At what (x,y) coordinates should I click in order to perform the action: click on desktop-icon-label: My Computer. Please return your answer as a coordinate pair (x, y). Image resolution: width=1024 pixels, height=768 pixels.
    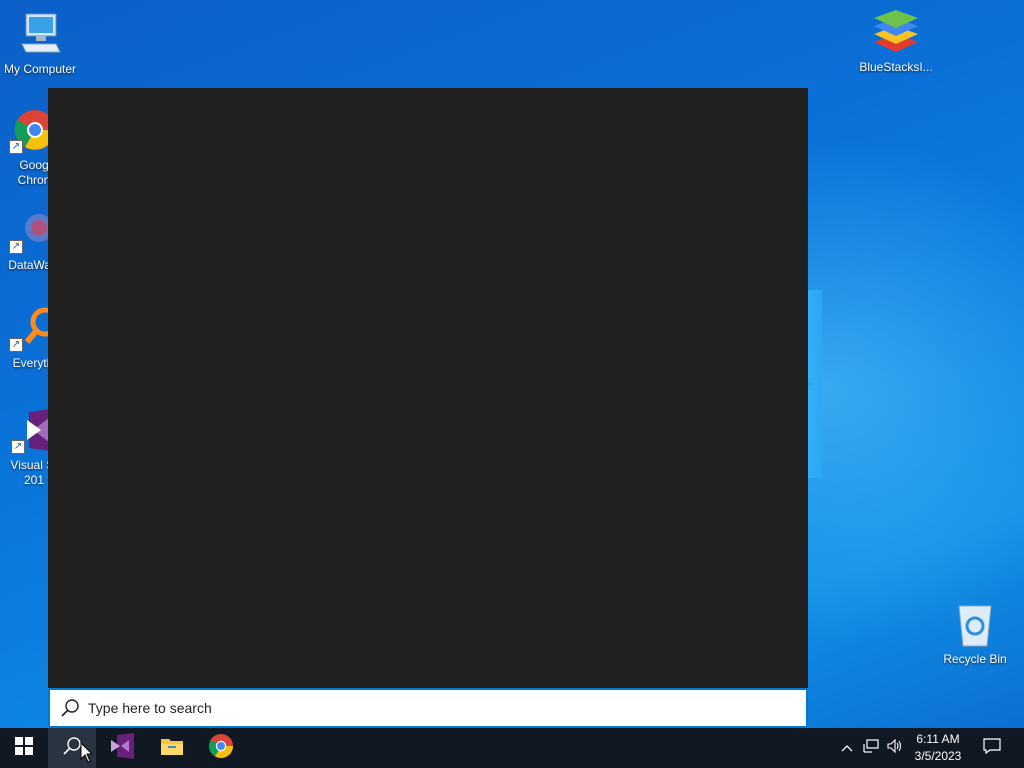
    Looking at the image, I should click on (40, 69).